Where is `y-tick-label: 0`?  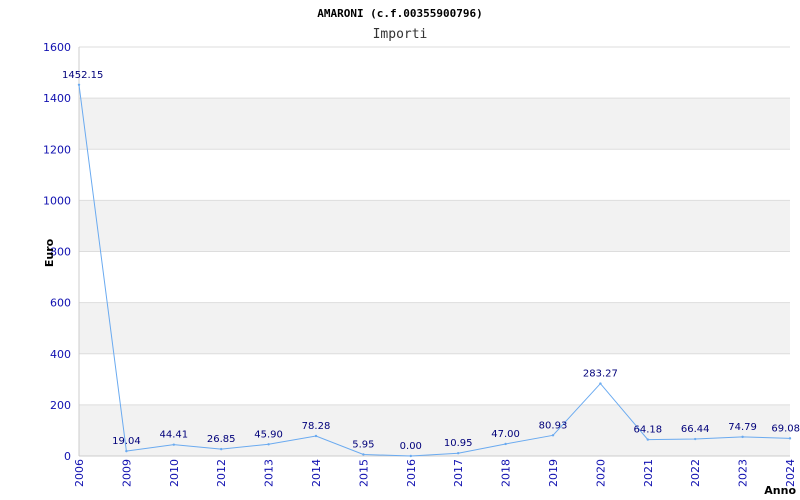
y-tick-label: 0 is located at coordinates (67, 456).